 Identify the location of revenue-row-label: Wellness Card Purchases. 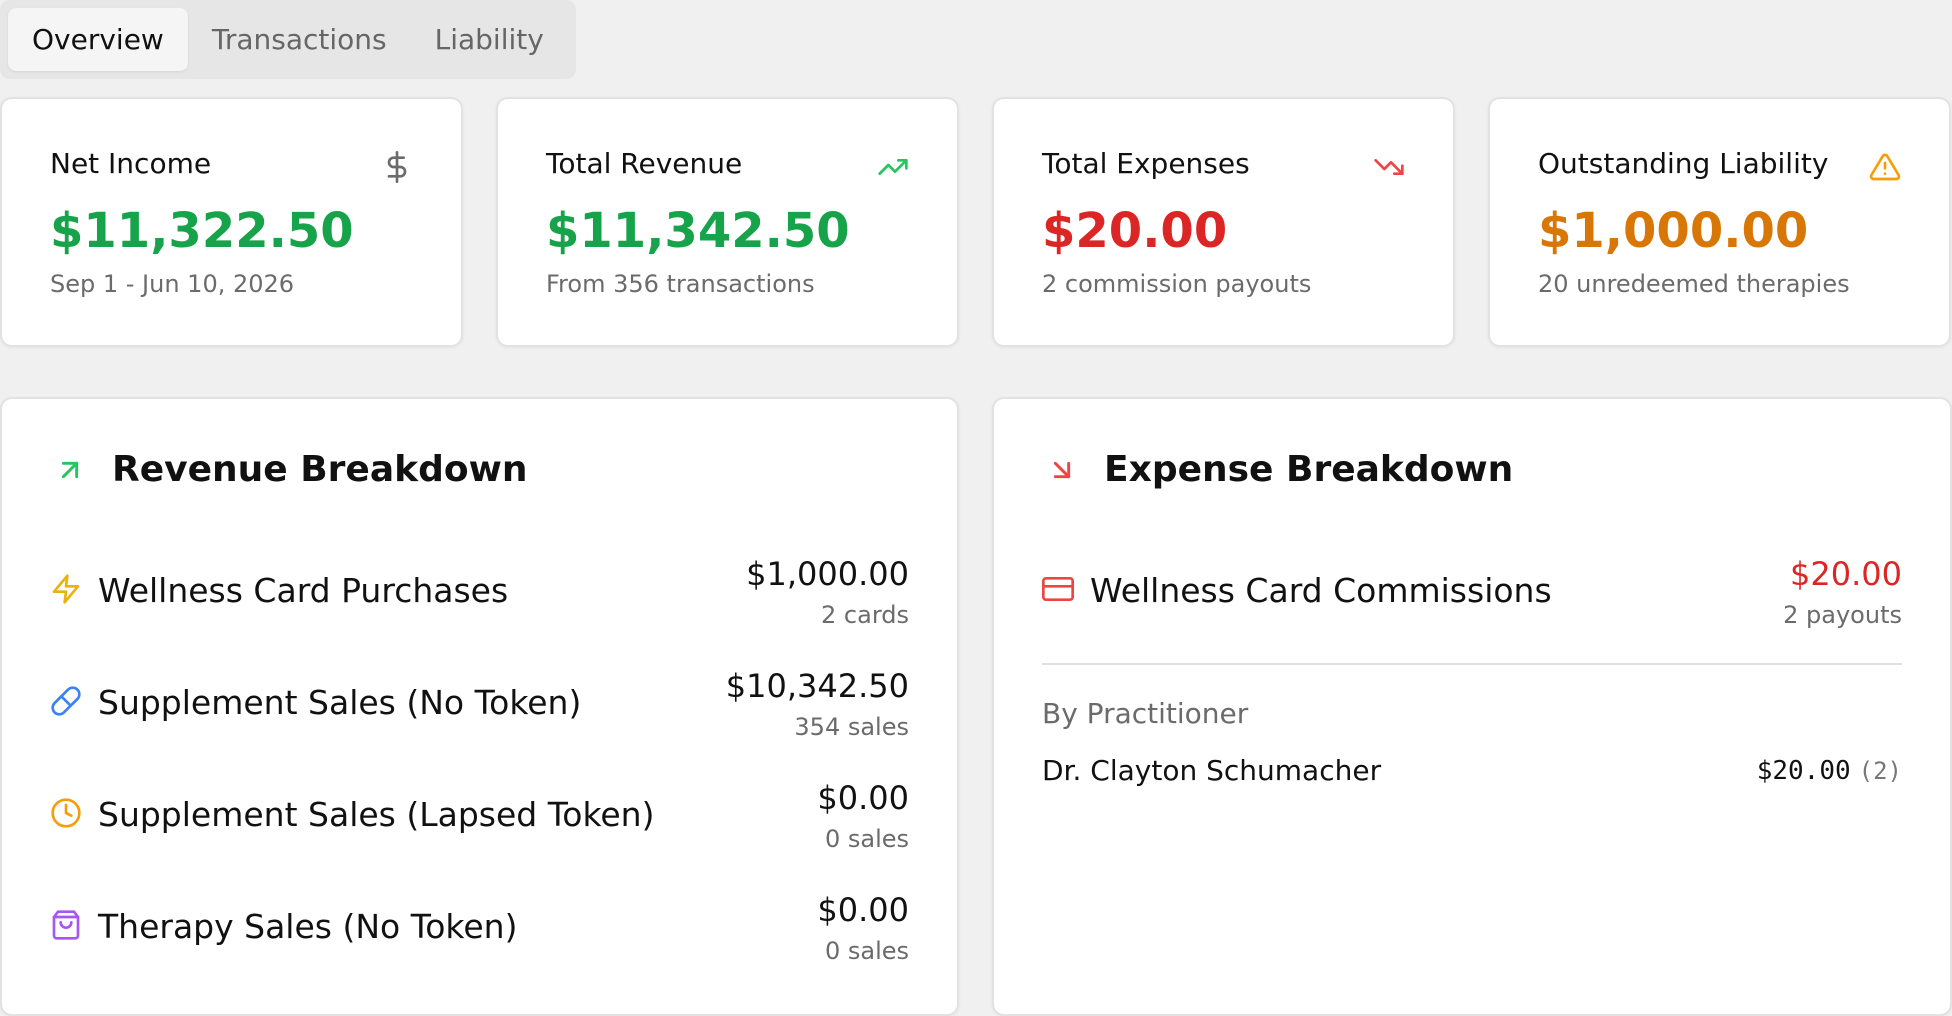
(303, 590).